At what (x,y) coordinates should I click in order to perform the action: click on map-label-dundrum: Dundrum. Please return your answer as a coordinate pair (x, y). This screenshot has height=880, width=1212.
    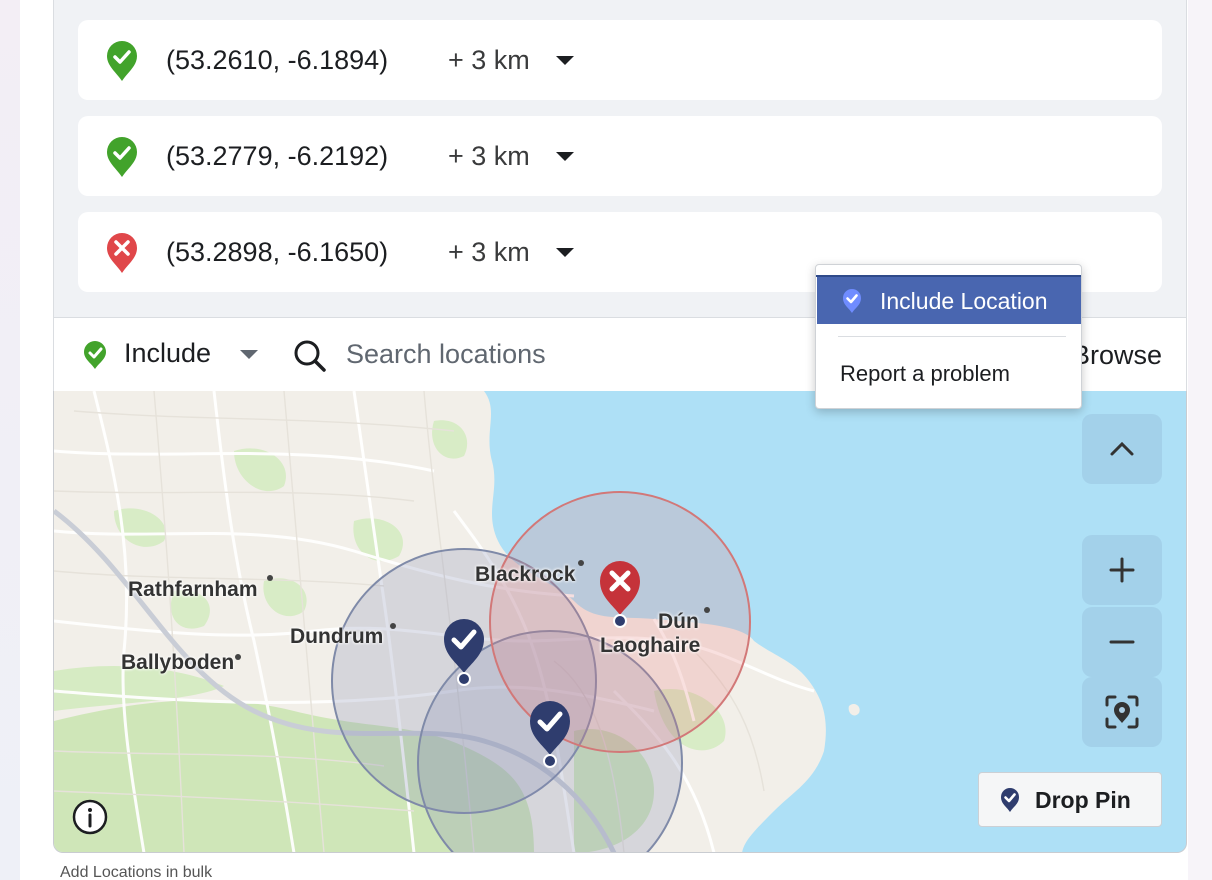
    Looking at the image, I should click on (337, 636).